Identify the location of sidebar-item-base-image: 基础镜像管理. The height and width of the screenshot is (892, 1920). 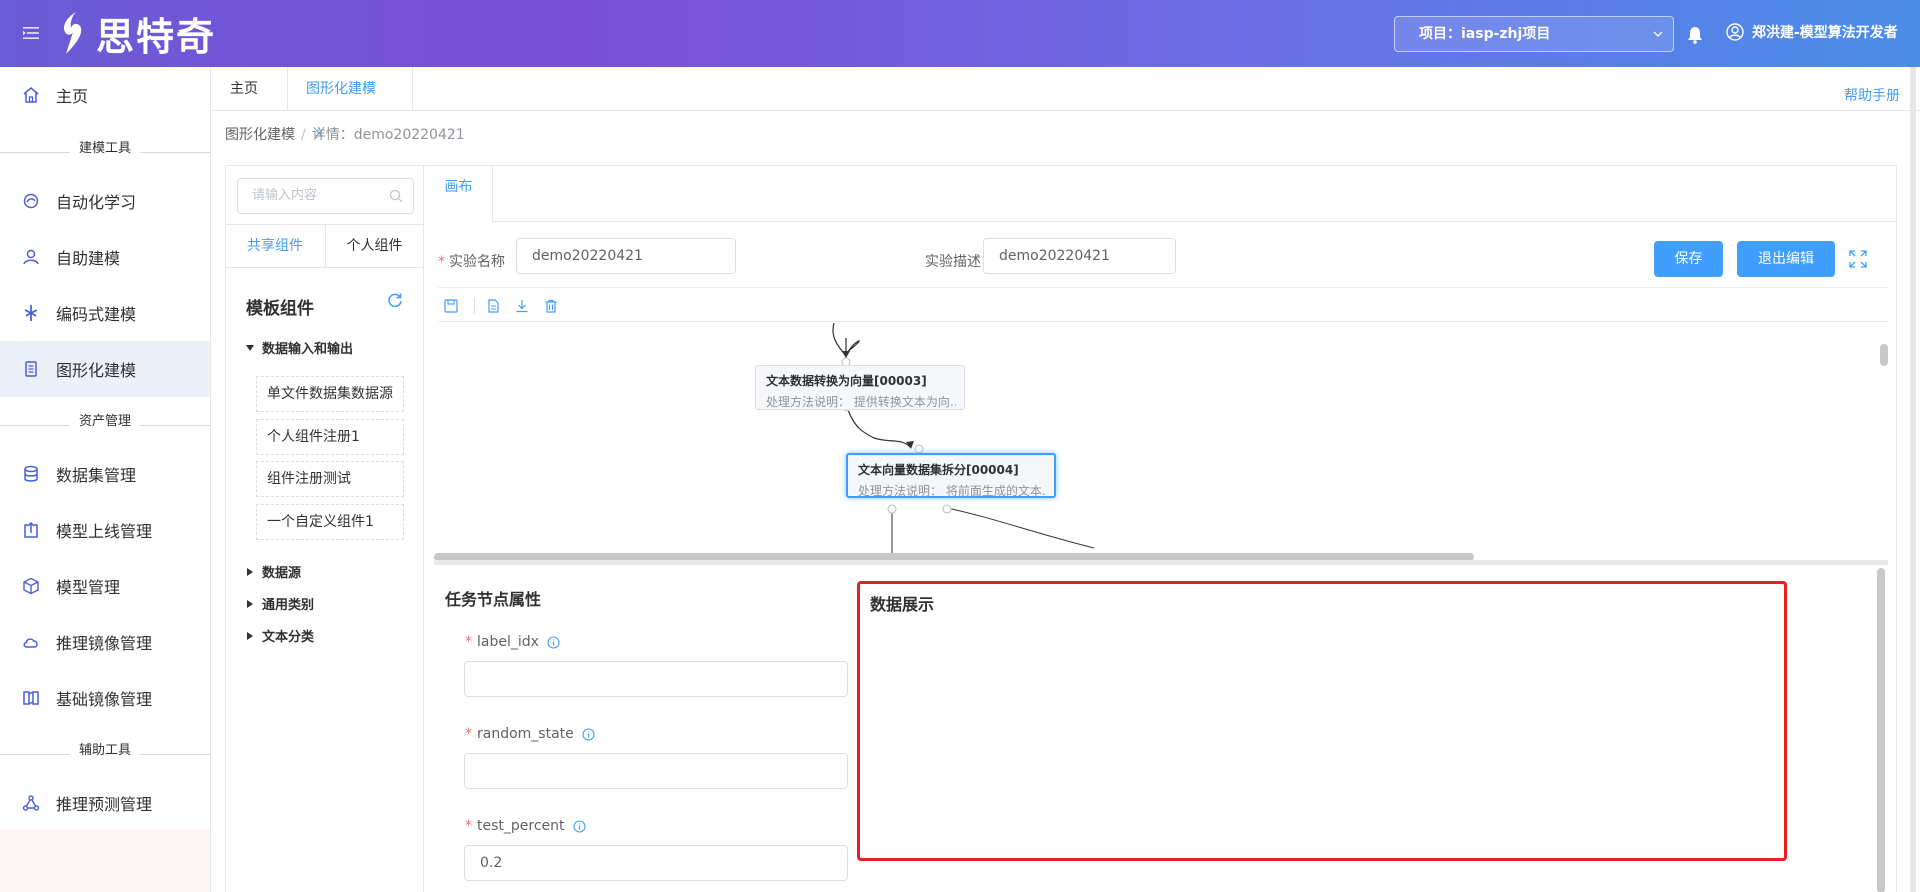
(105, 698).